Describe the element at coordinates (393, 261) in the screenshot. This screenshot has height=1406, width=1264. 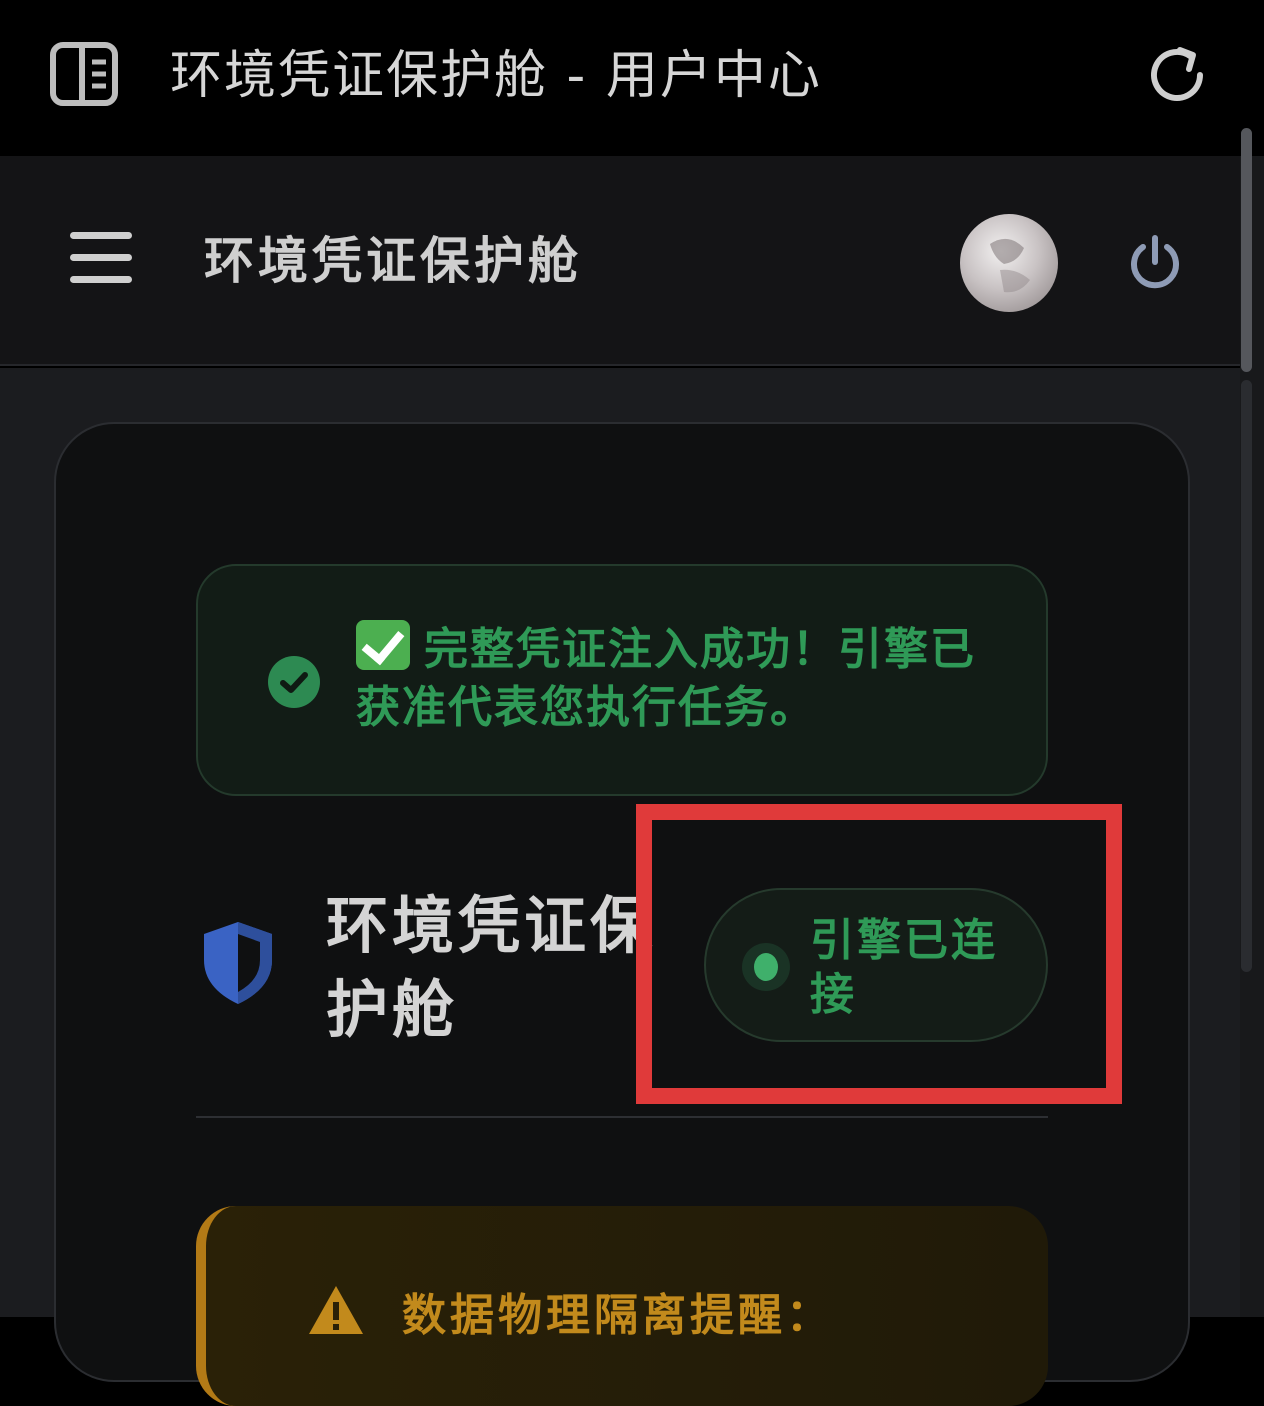
I see `app-title: 环境凭证保护舱` at that location.